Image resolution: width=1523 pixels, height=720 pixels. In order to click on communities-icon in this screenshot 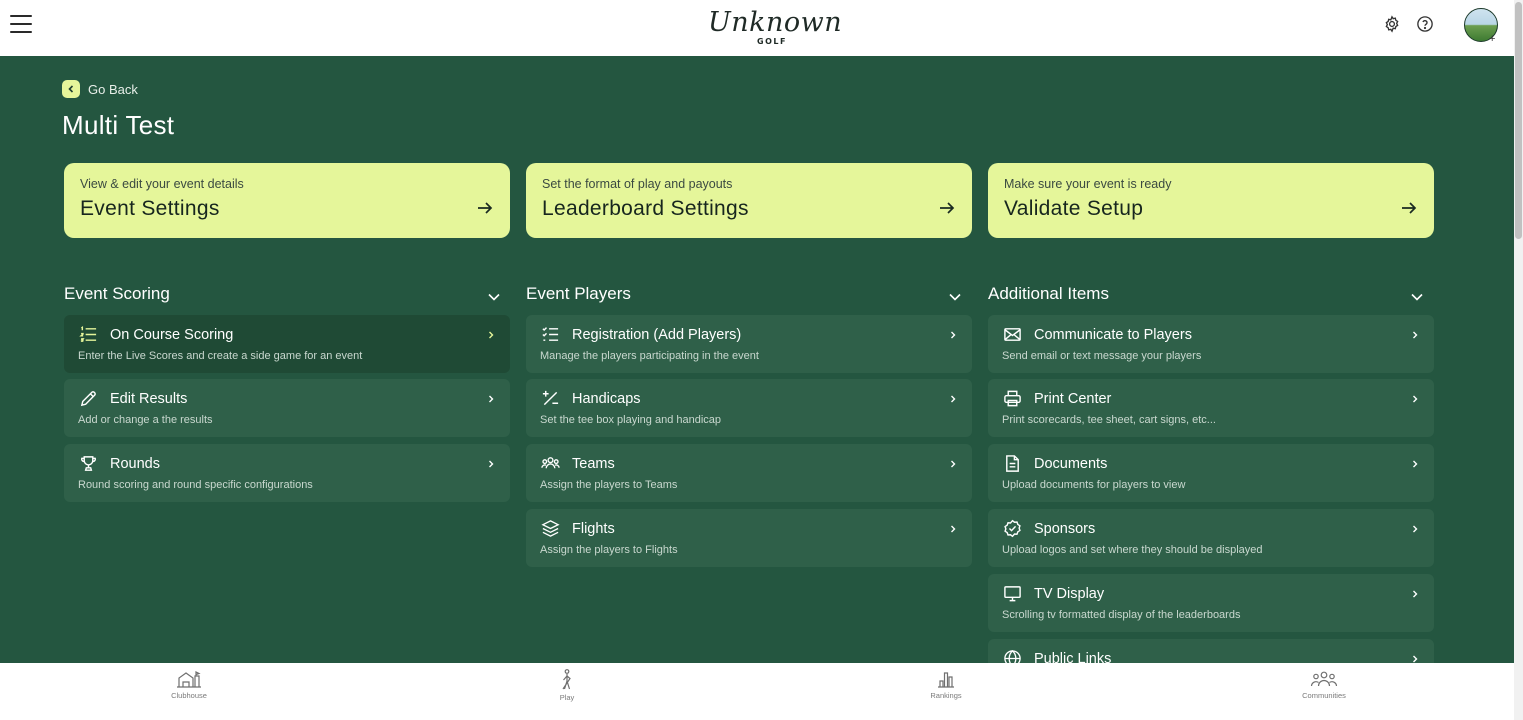, I will do `click(1324, 679)`.